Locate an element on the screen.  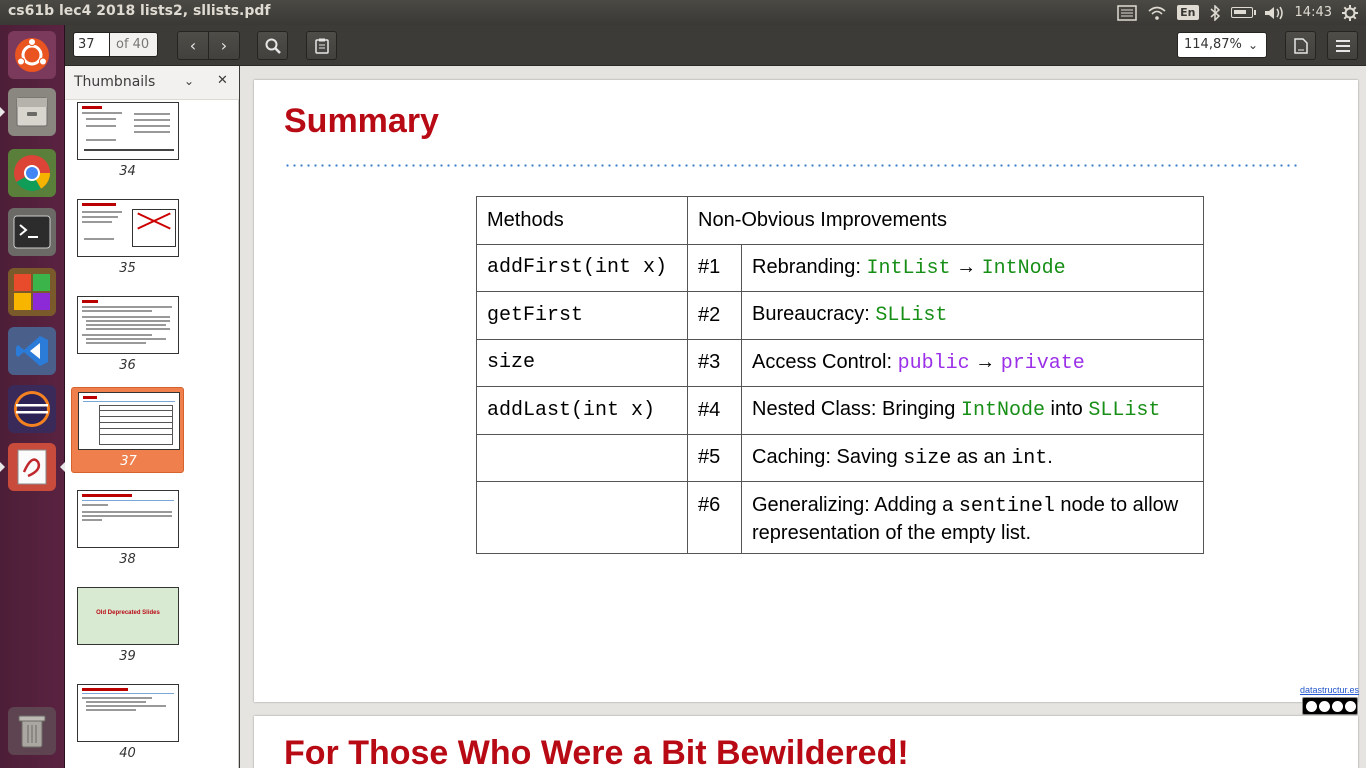
table-row: getFirst #2 Bureaucracy: SLList is located at coordinates (840, 315).